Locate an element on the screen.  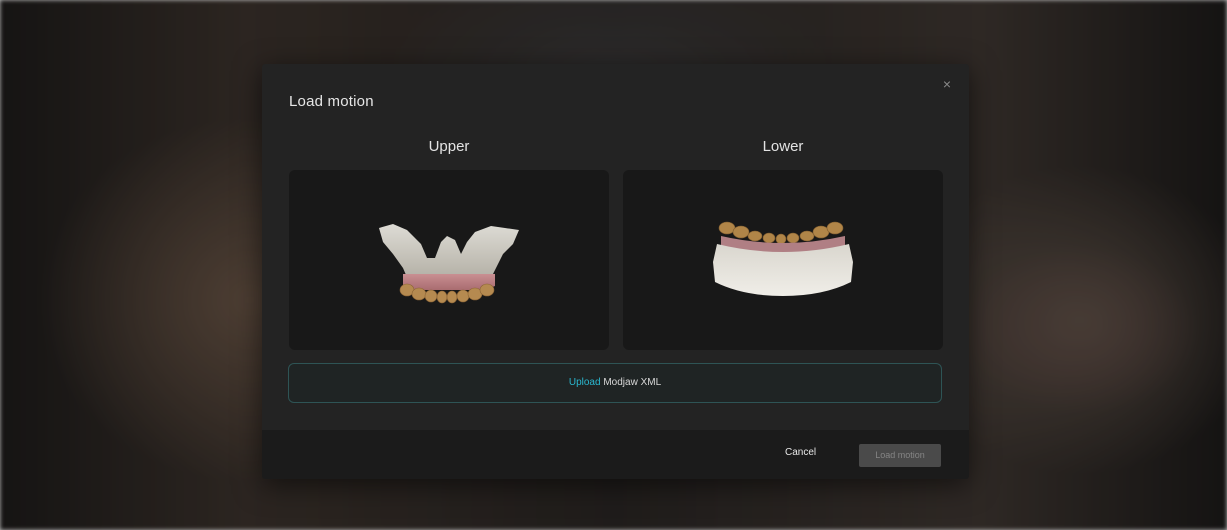
close-icon: × is located at coordinates (947, 84).